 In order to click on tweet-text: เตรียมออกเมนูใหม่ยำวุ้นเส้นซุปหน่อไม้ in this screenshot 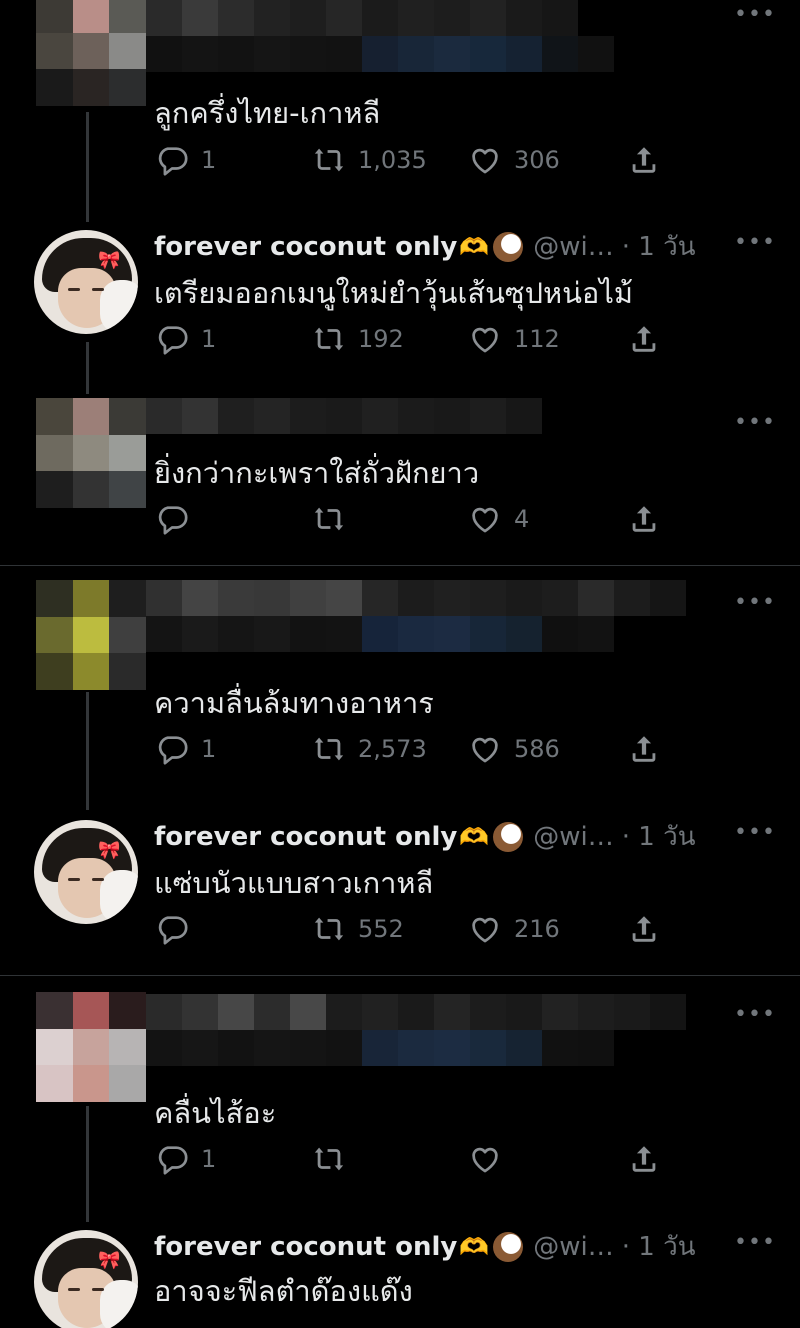, I will do `click(394, 293)`.